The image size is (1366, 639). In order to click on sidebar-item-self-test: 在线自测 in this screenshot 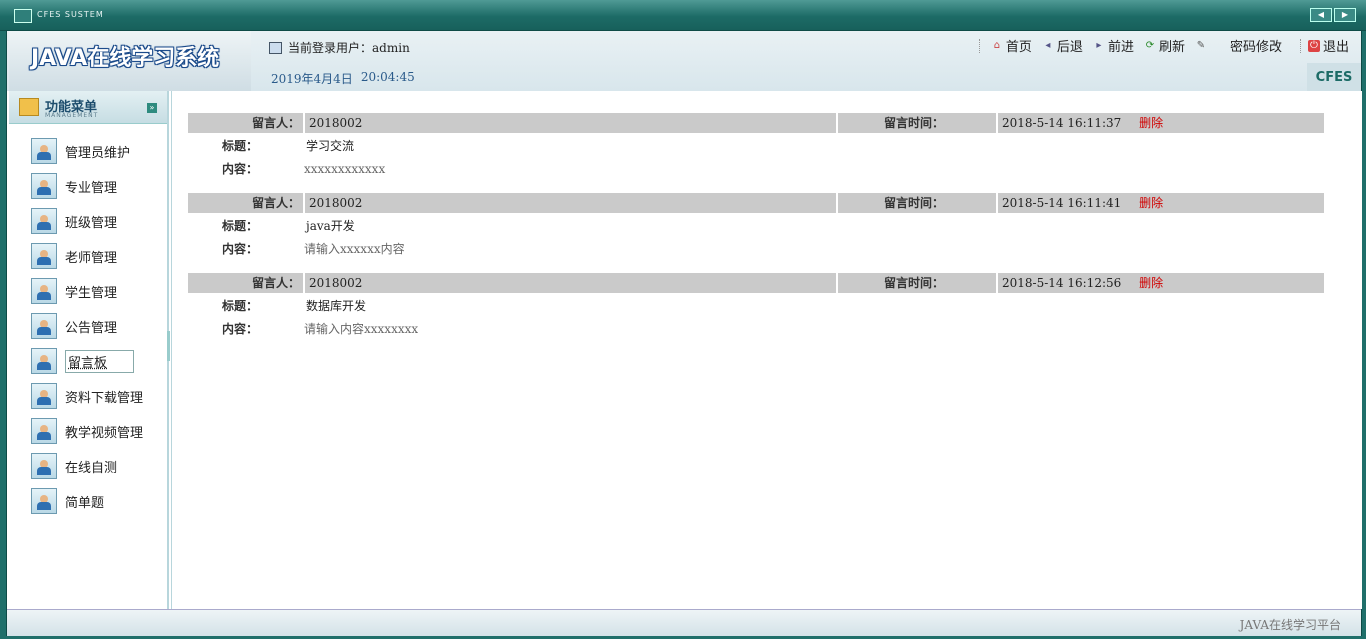, I will do `click(74, 466)`.